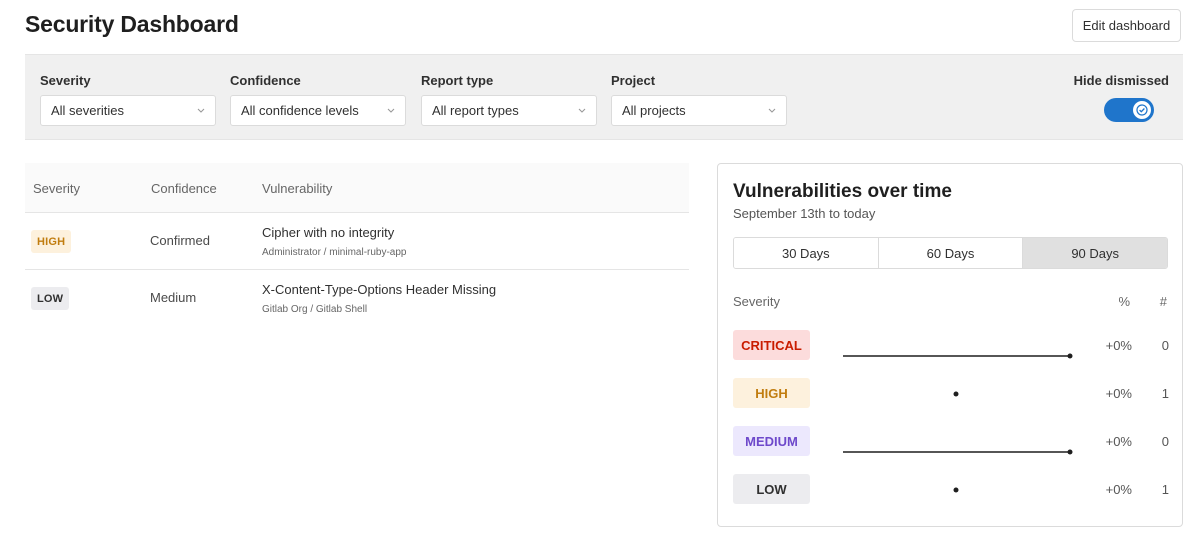 This screenshot has width=1200, height=543. Describe the element at coordinates (956, 394) in the screenshot. I see `high-sparkline` at that location.